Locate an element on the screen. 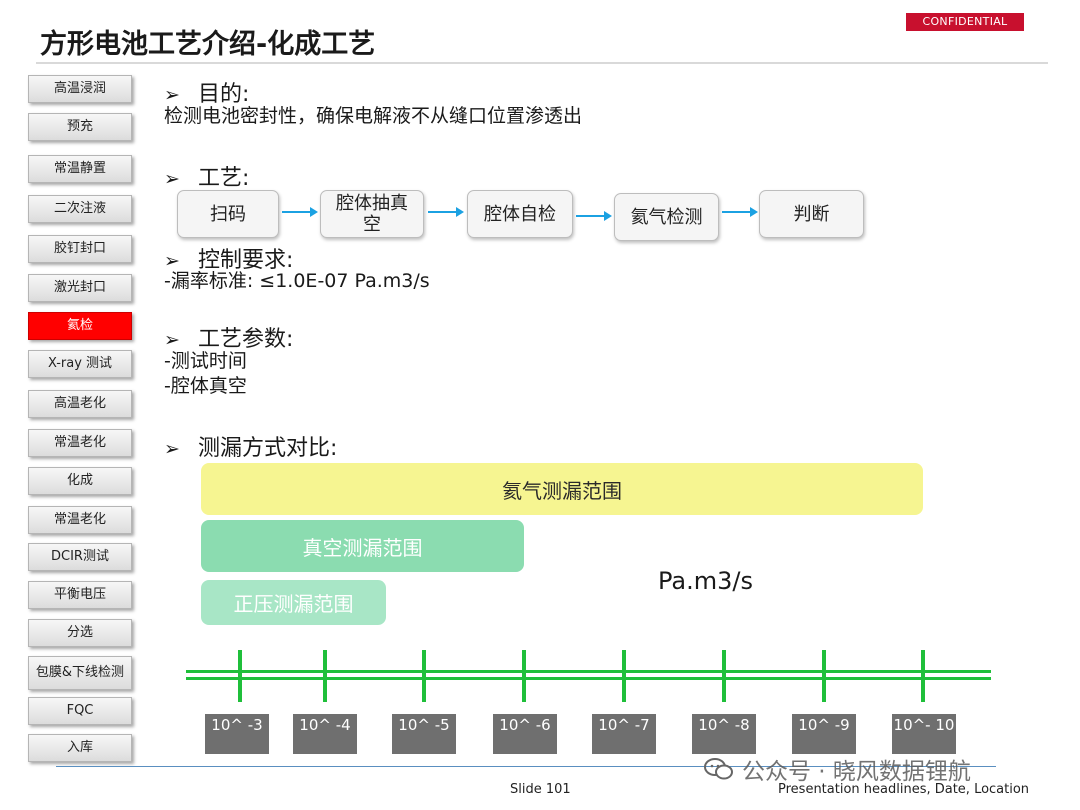 This screenshot has height=810, width=1080. sidebar-item-fqc: FQC is located at coordinates (80, 711).